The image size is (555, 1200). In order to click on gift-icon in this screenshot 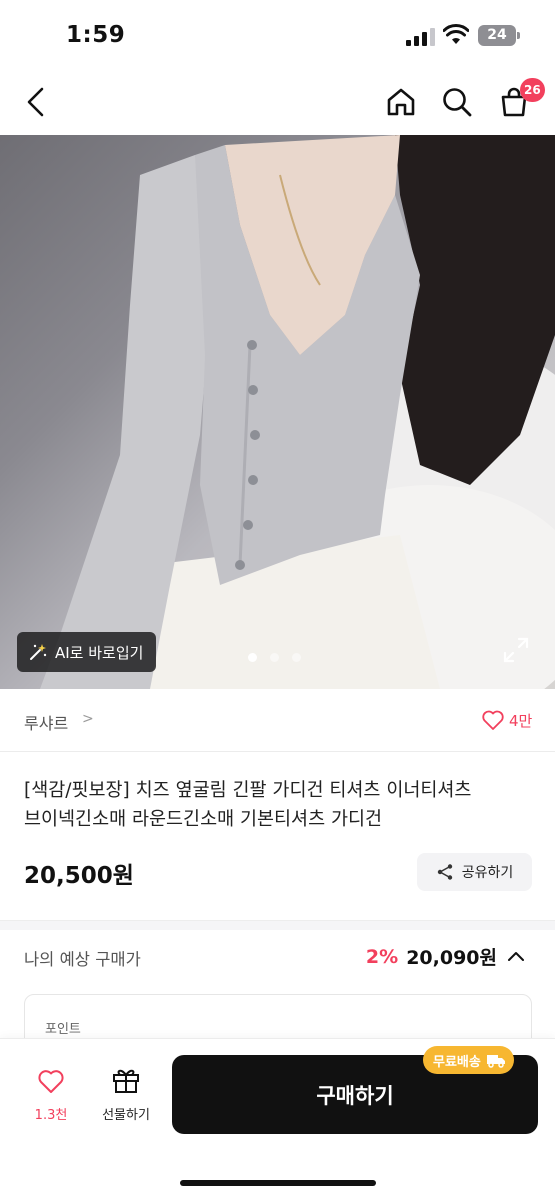, I will do `click(126, 1081)`.